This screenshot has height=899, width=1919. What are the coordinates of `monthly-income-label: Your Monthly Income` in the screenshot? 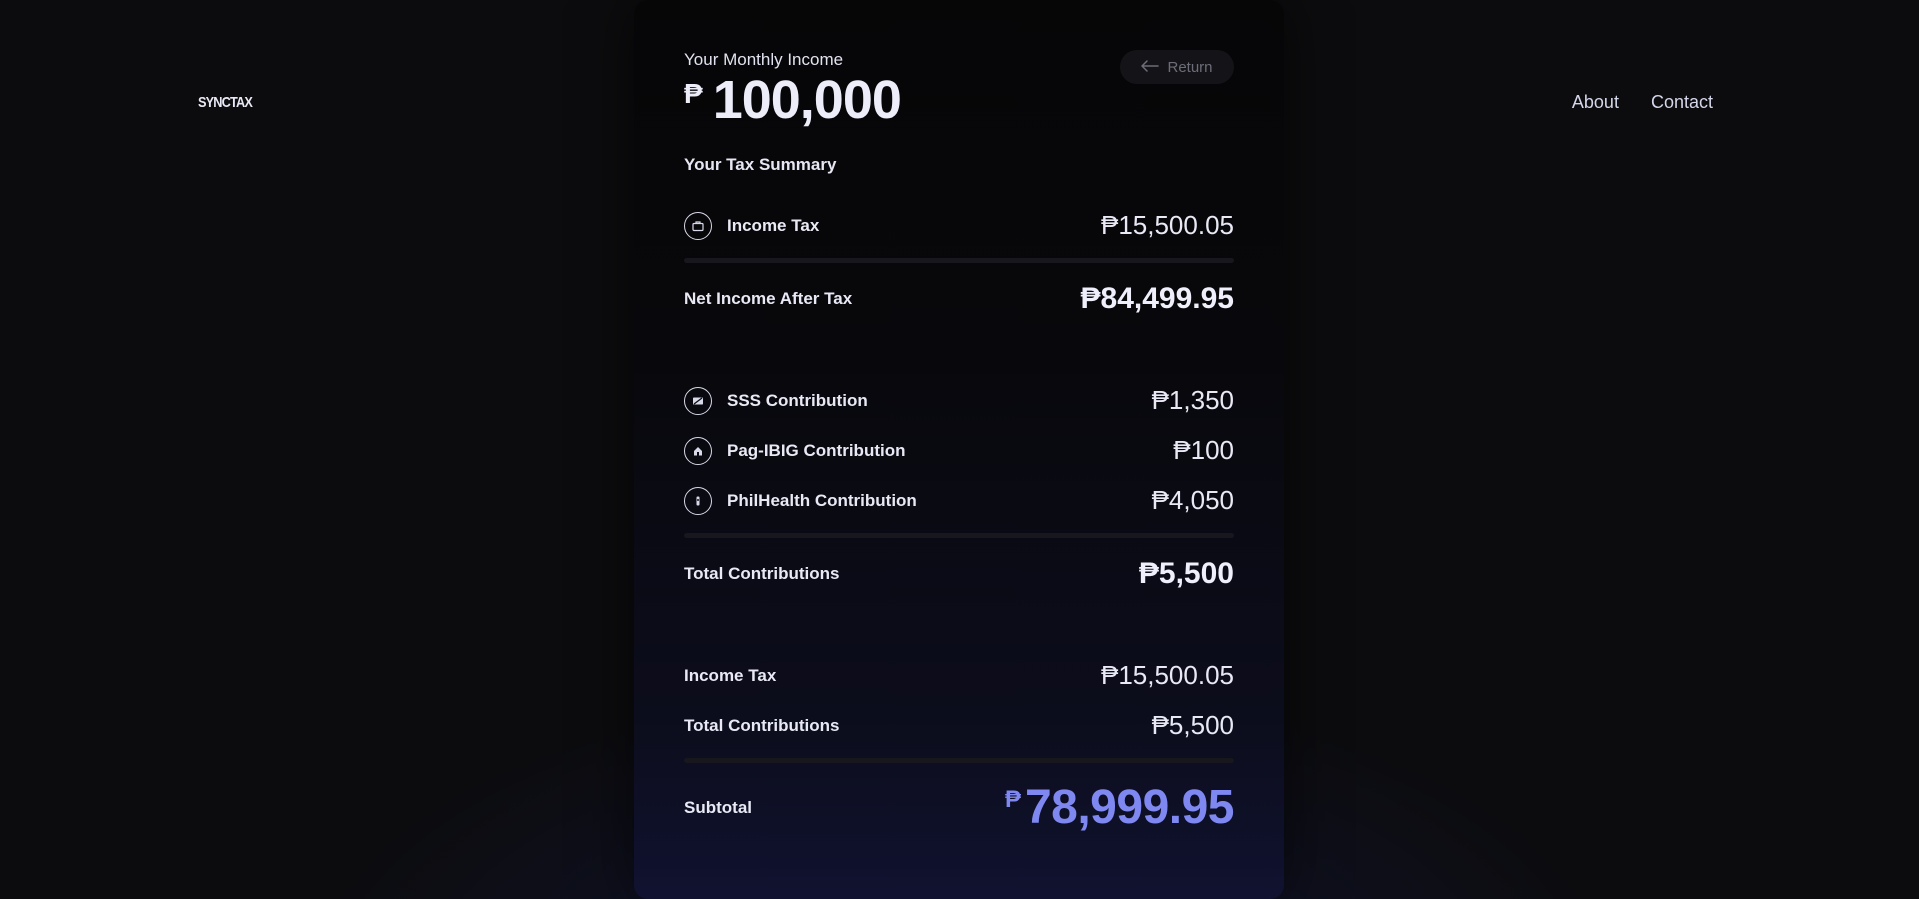 It's located at (764, 59).